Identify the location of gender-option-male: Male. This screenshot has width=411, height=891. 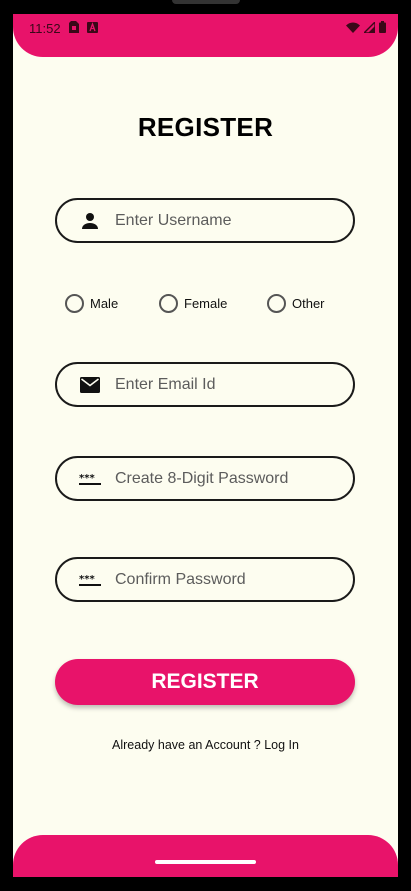
(112, 303).